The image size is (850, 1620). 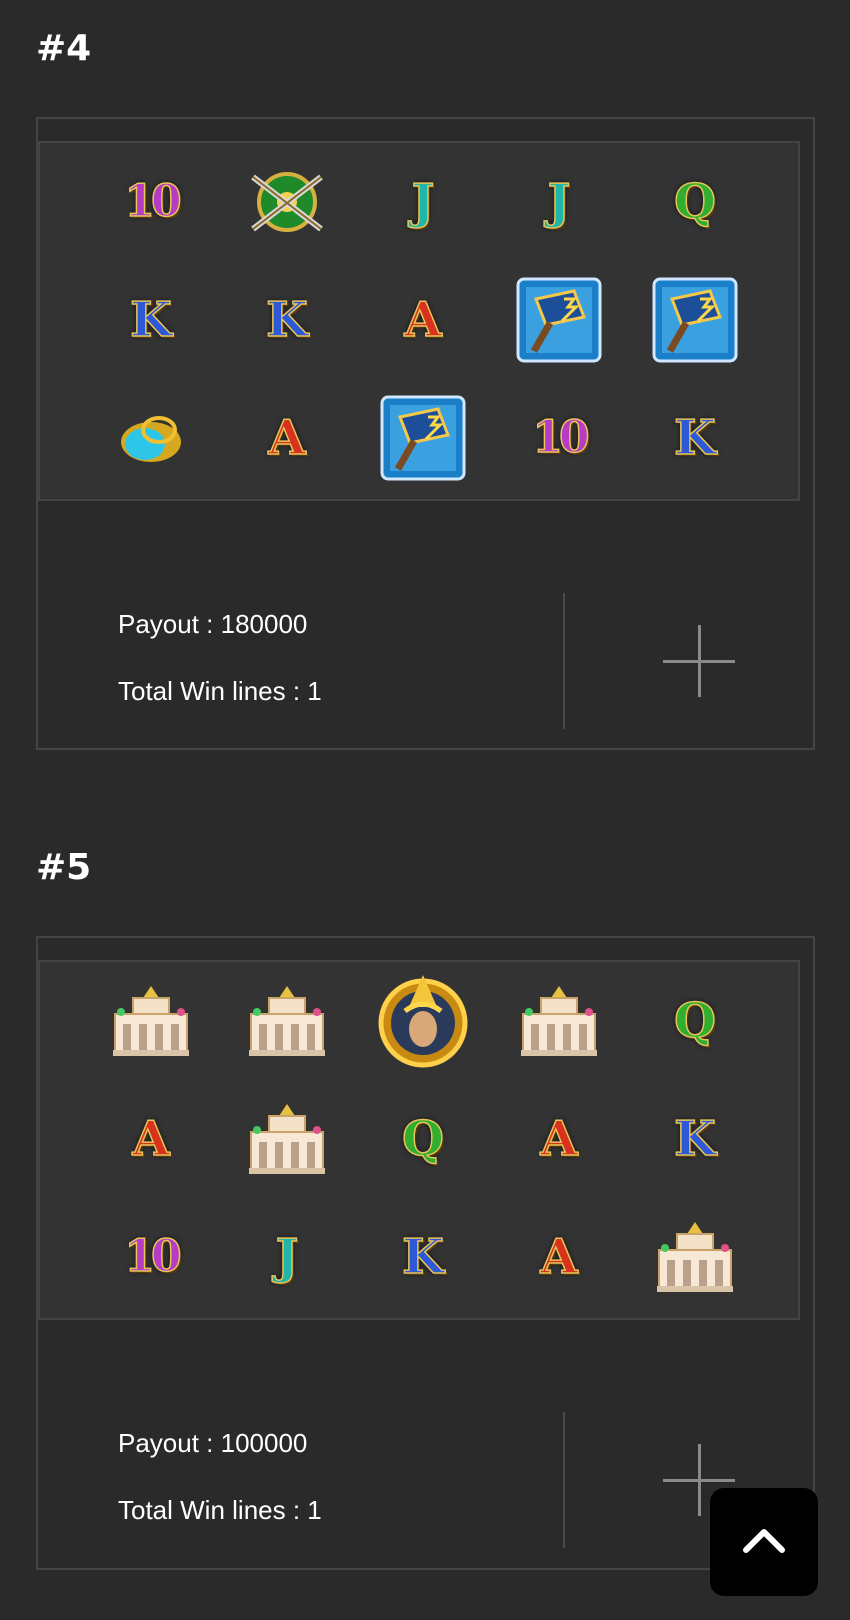 What do you see at coordinates (423, 1021) in the screenshot?
I see `warrior-medallion-icon` at bounding box center [423, 1021].